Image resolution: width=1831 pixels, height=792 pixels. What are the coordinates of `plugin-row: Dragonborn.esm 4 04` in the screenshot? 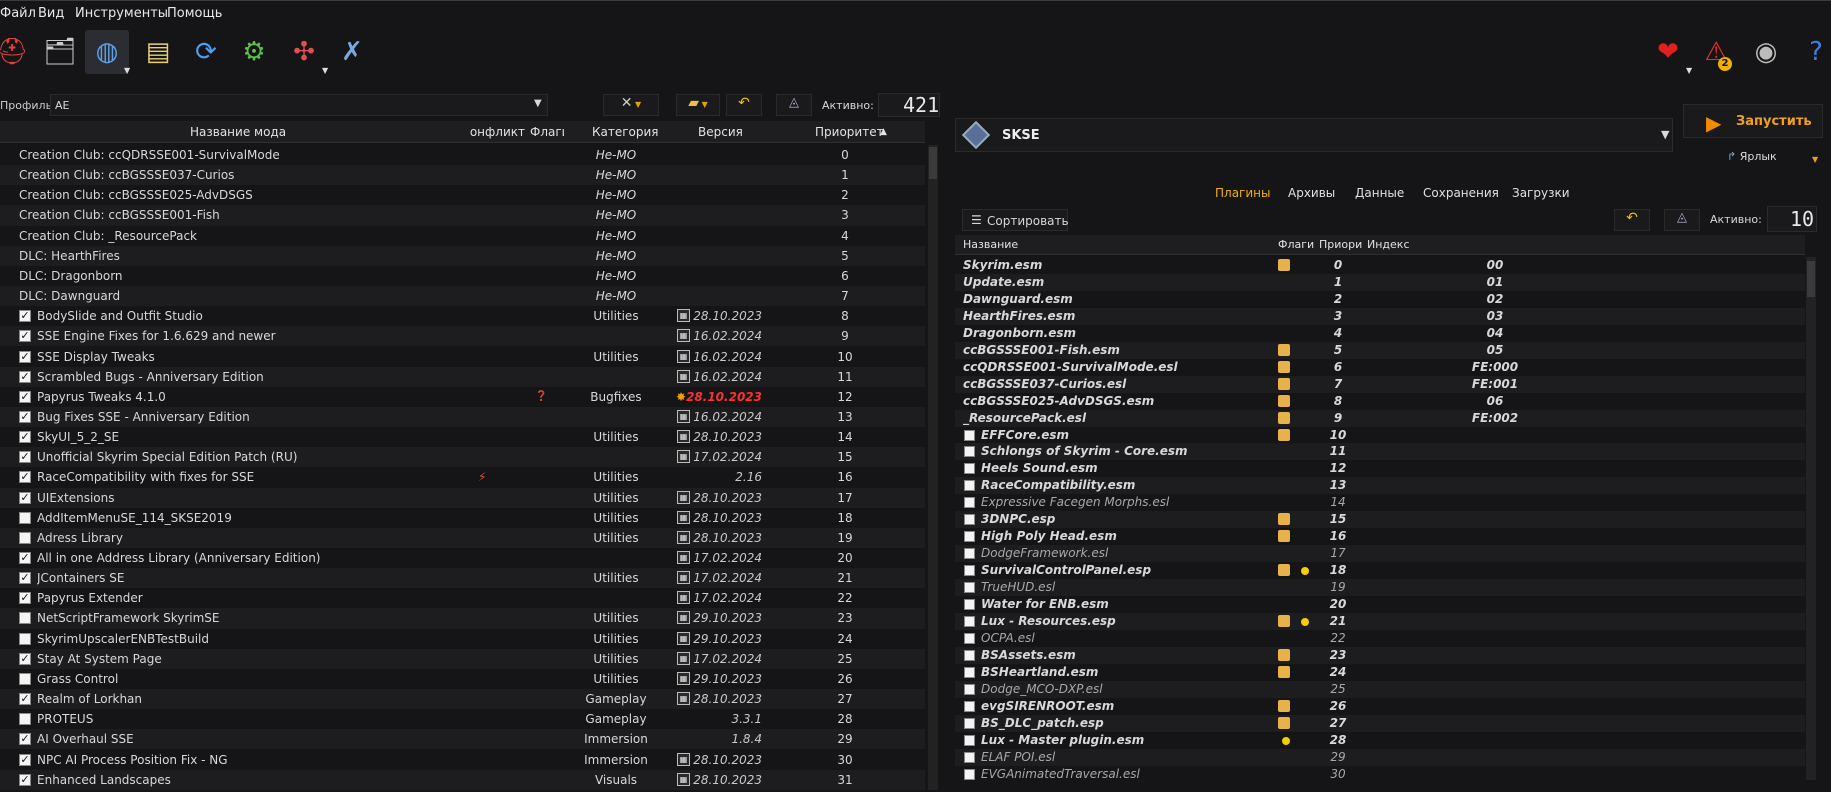 It's located at (1380, 333).